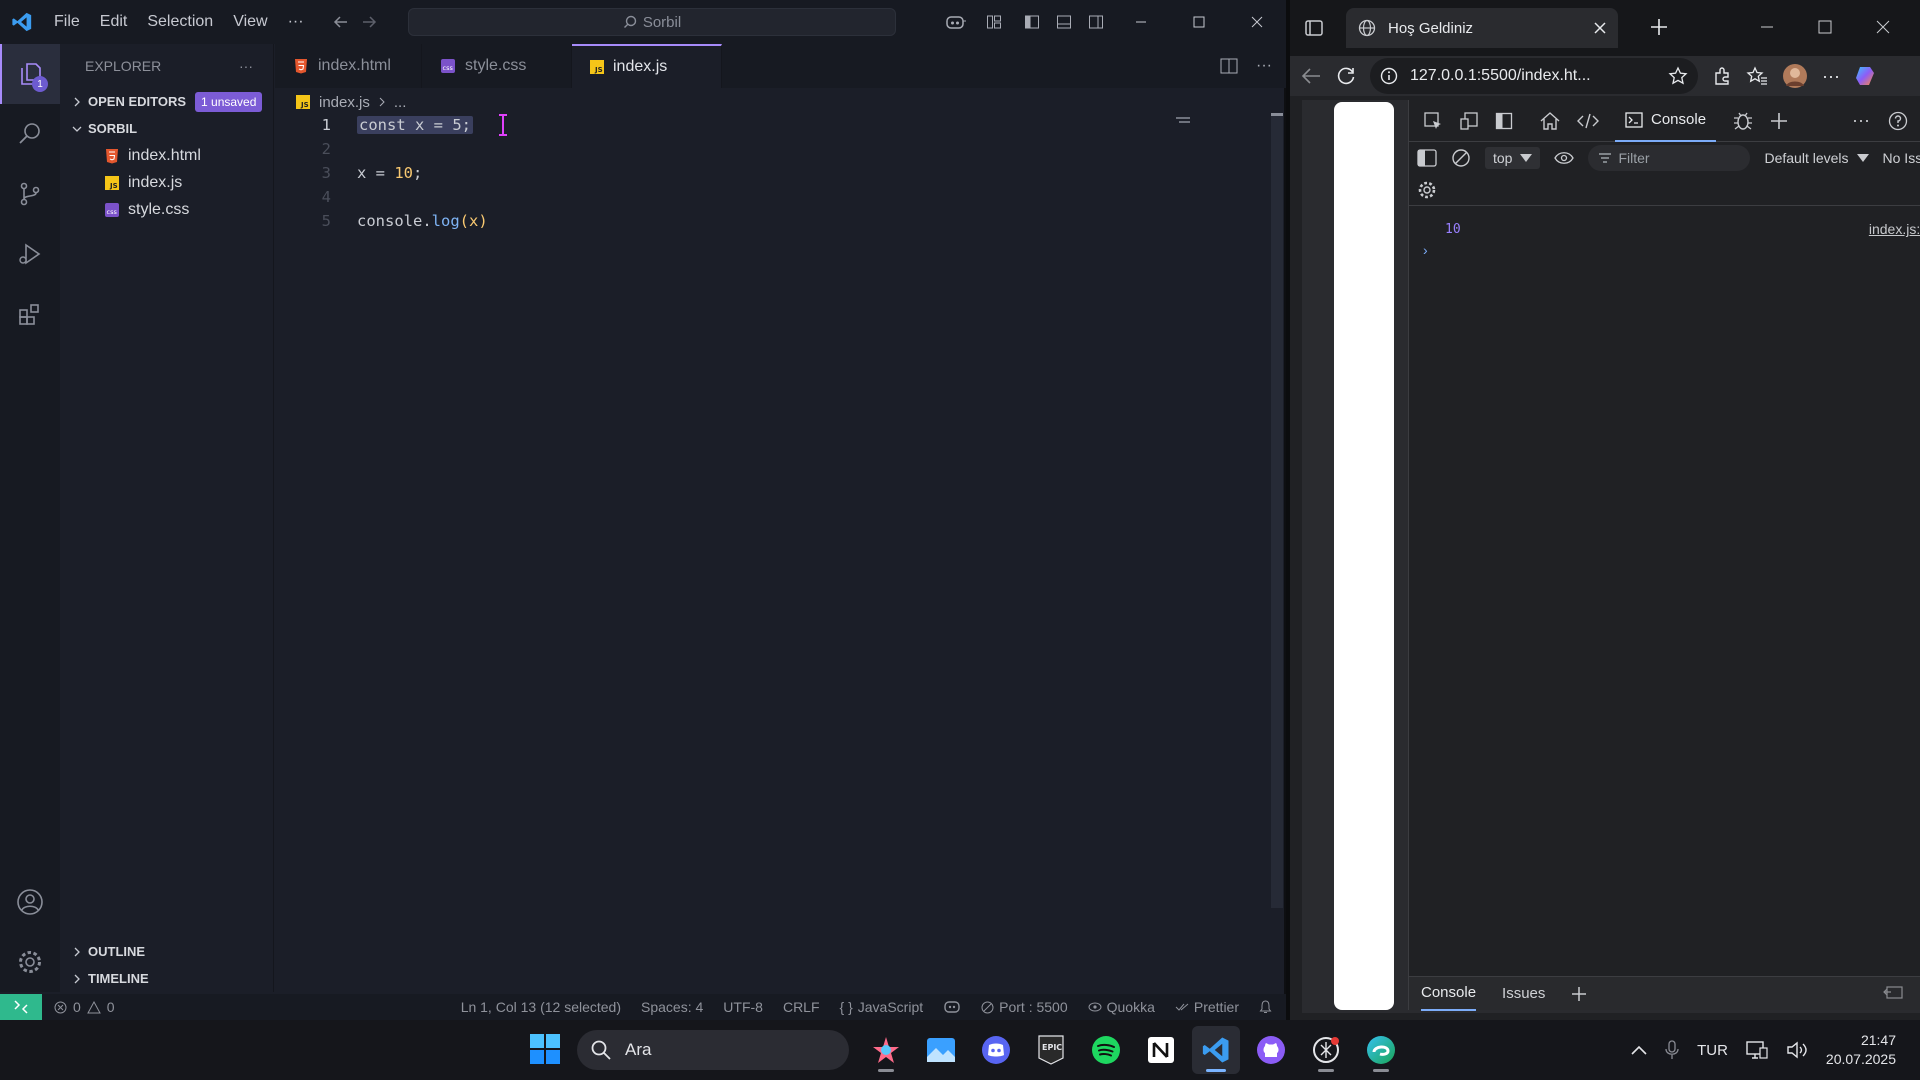 The height and width of the screenshot is (1080, 1920). Describe the element at coordinates (1265, 1007) in the screenshot. I see `bell-icon` at that location.